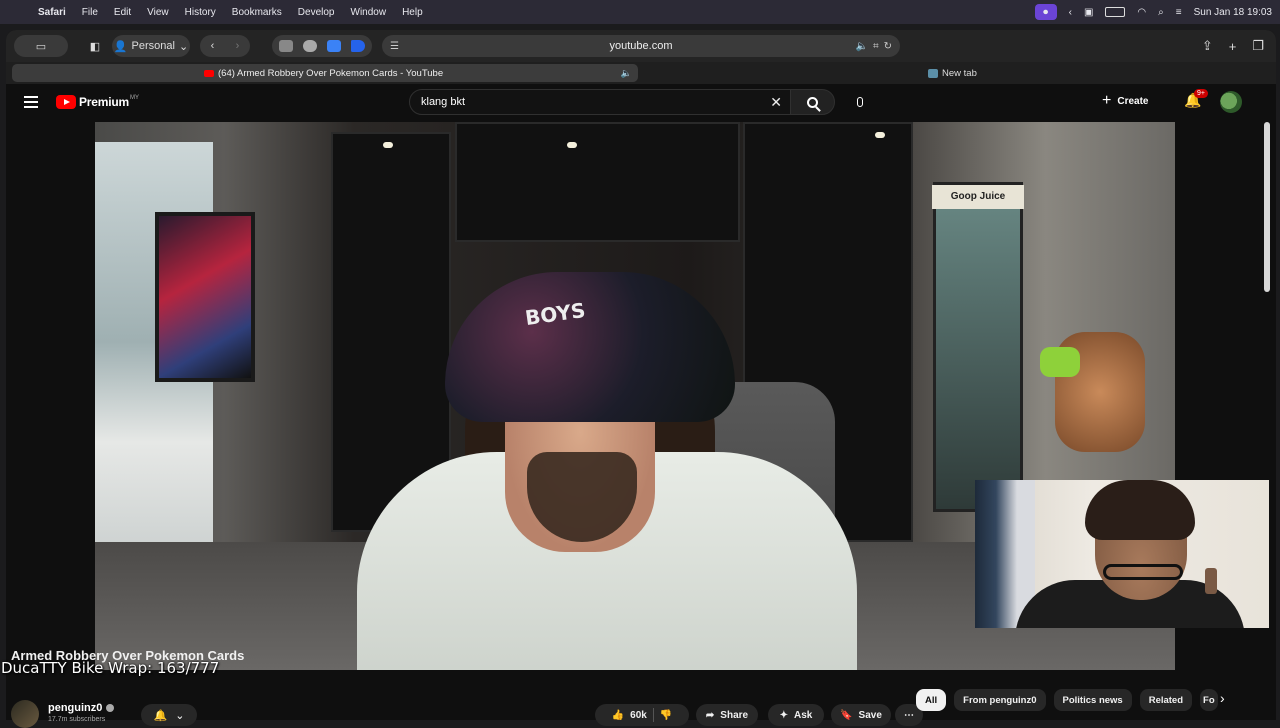 The height and width of the screenshot is (728, 1280). I want to click on search-button, so click(812, 102).